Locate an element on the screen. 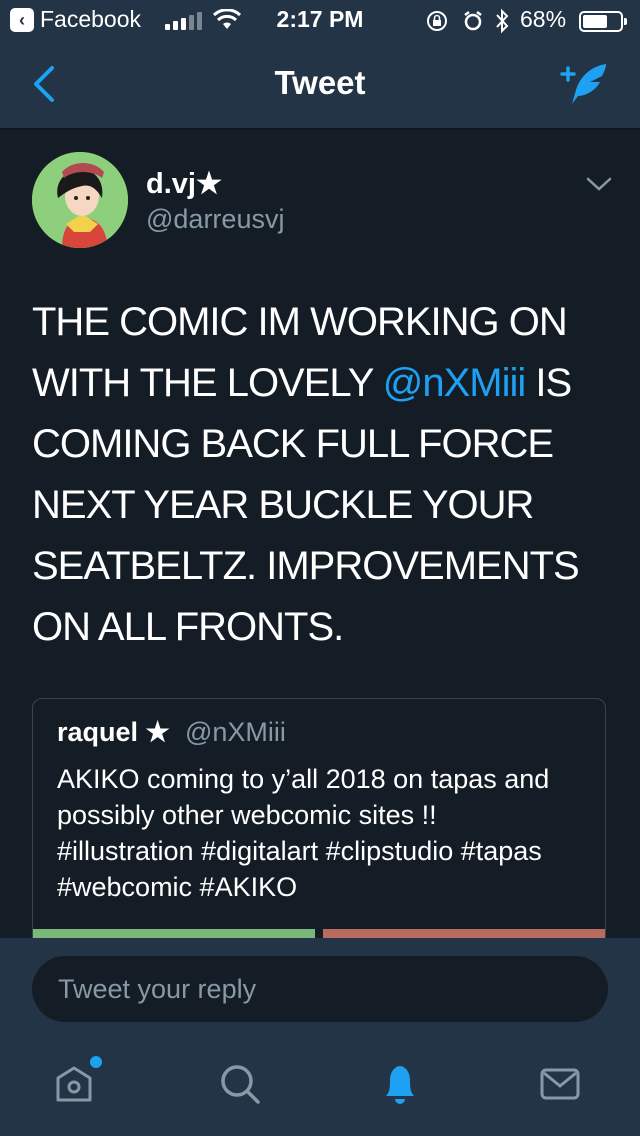 The width and height of the screenshot is (640, 1136). notifications-icon is located at coordinates (400, 1084).